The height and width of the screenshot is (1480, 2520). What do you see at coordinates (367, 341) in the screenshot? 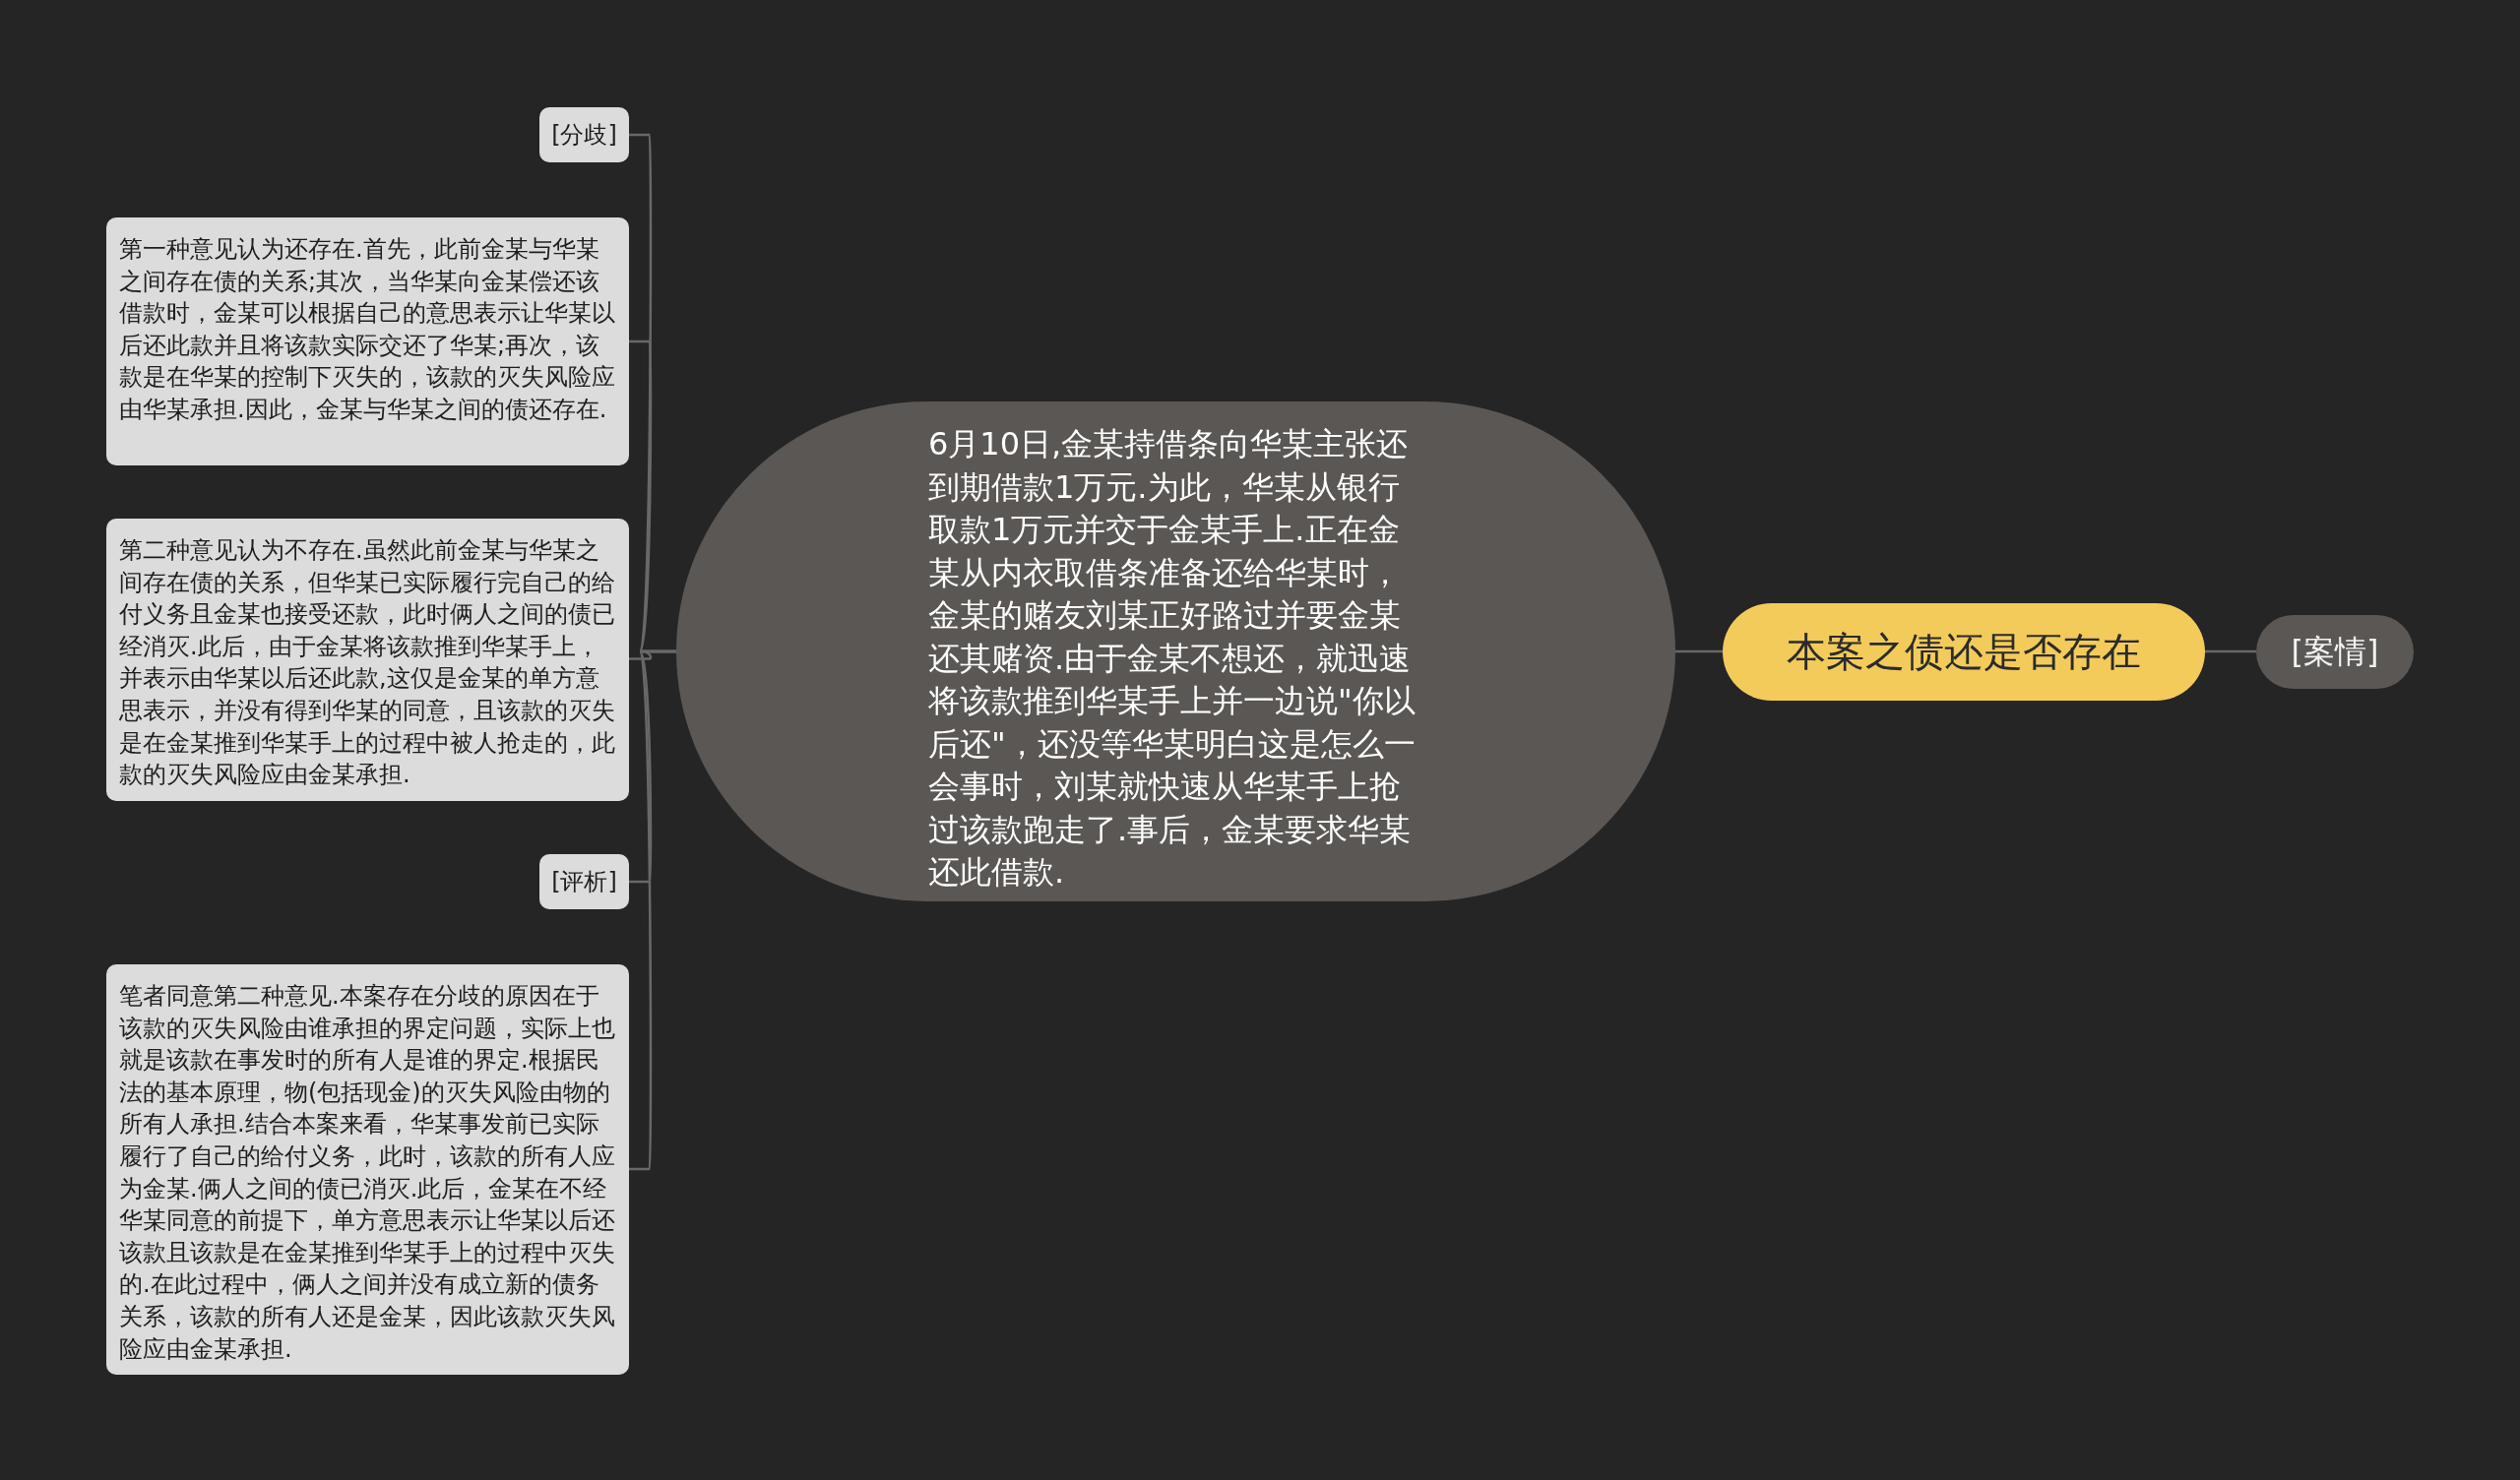
I see `opinion-card: 第一种意见认为还存在.首先，此前金某与华某之间存在债的关系;其次，当华某向金某偿还该借款时，金某可以根据自己的意思表示让华某以后还此款并且将该款实际交还了华某;再次，该款是在华某的控制下灭失的，该款的灭失风险应由华某承担.因此，金某与华某之间的债还存在.` at bounding box center [367, 341].